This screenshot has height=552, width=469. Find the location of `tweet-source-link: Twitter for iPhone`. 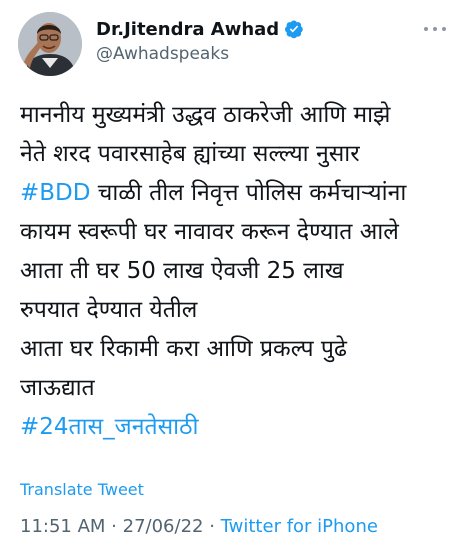

tweet-source-link: Twitter for iPhone is located at coordinates (299, 526).